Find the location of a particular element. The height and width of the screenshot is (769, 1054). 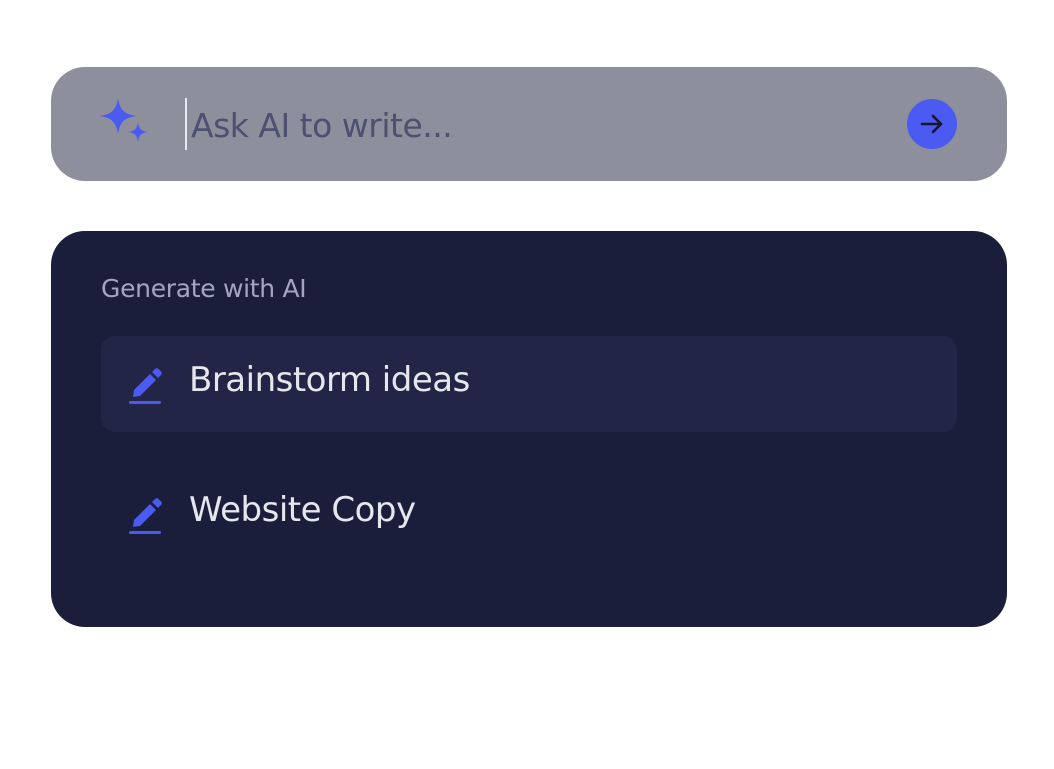

send-button is located at coordinates (932, 124).